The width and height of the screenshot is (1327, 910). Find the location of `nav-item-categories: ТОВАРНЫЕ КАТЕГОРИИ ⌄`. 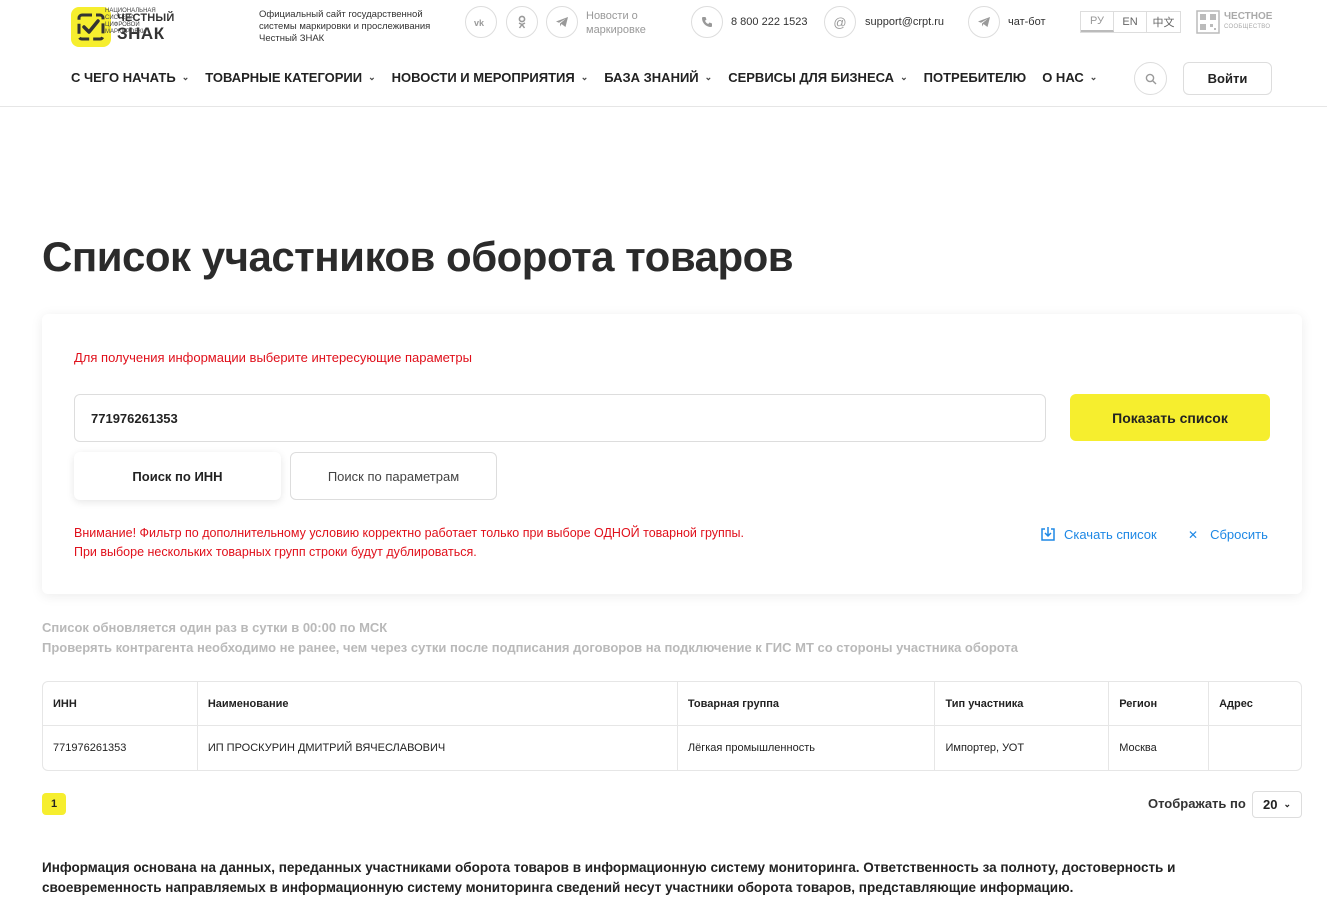

nav-item-categories: ТОВАРНЫЕ КАТЕГОРИИ ⌄ is located at coordinates (290, 77).